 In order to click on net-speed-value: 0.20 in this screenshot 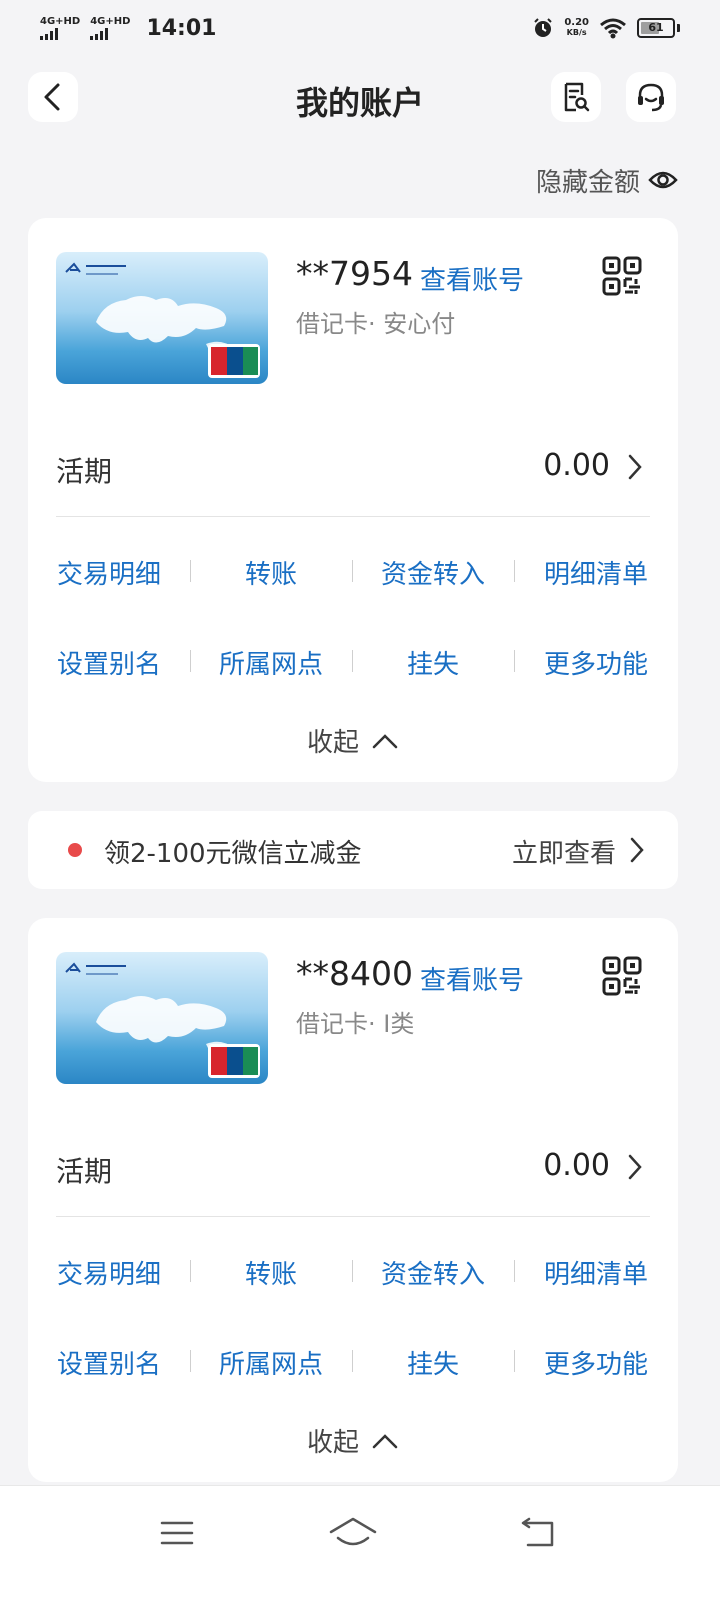, I will do `click(576, 22)`.